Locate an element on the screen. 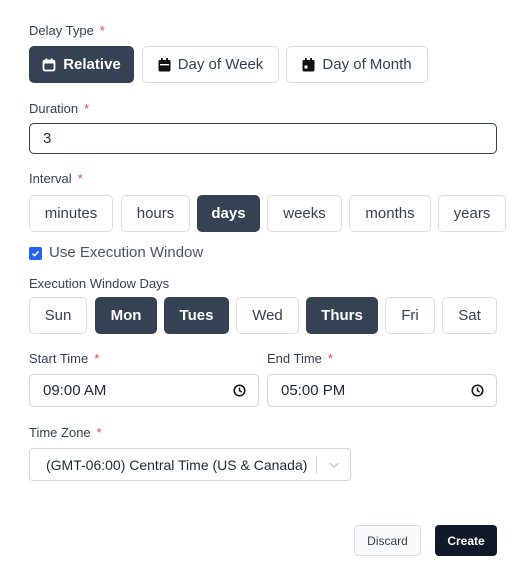 The width and height of the screenshot is (522, 572). end-time-label: End Time * is located at coordinates (300, 358).